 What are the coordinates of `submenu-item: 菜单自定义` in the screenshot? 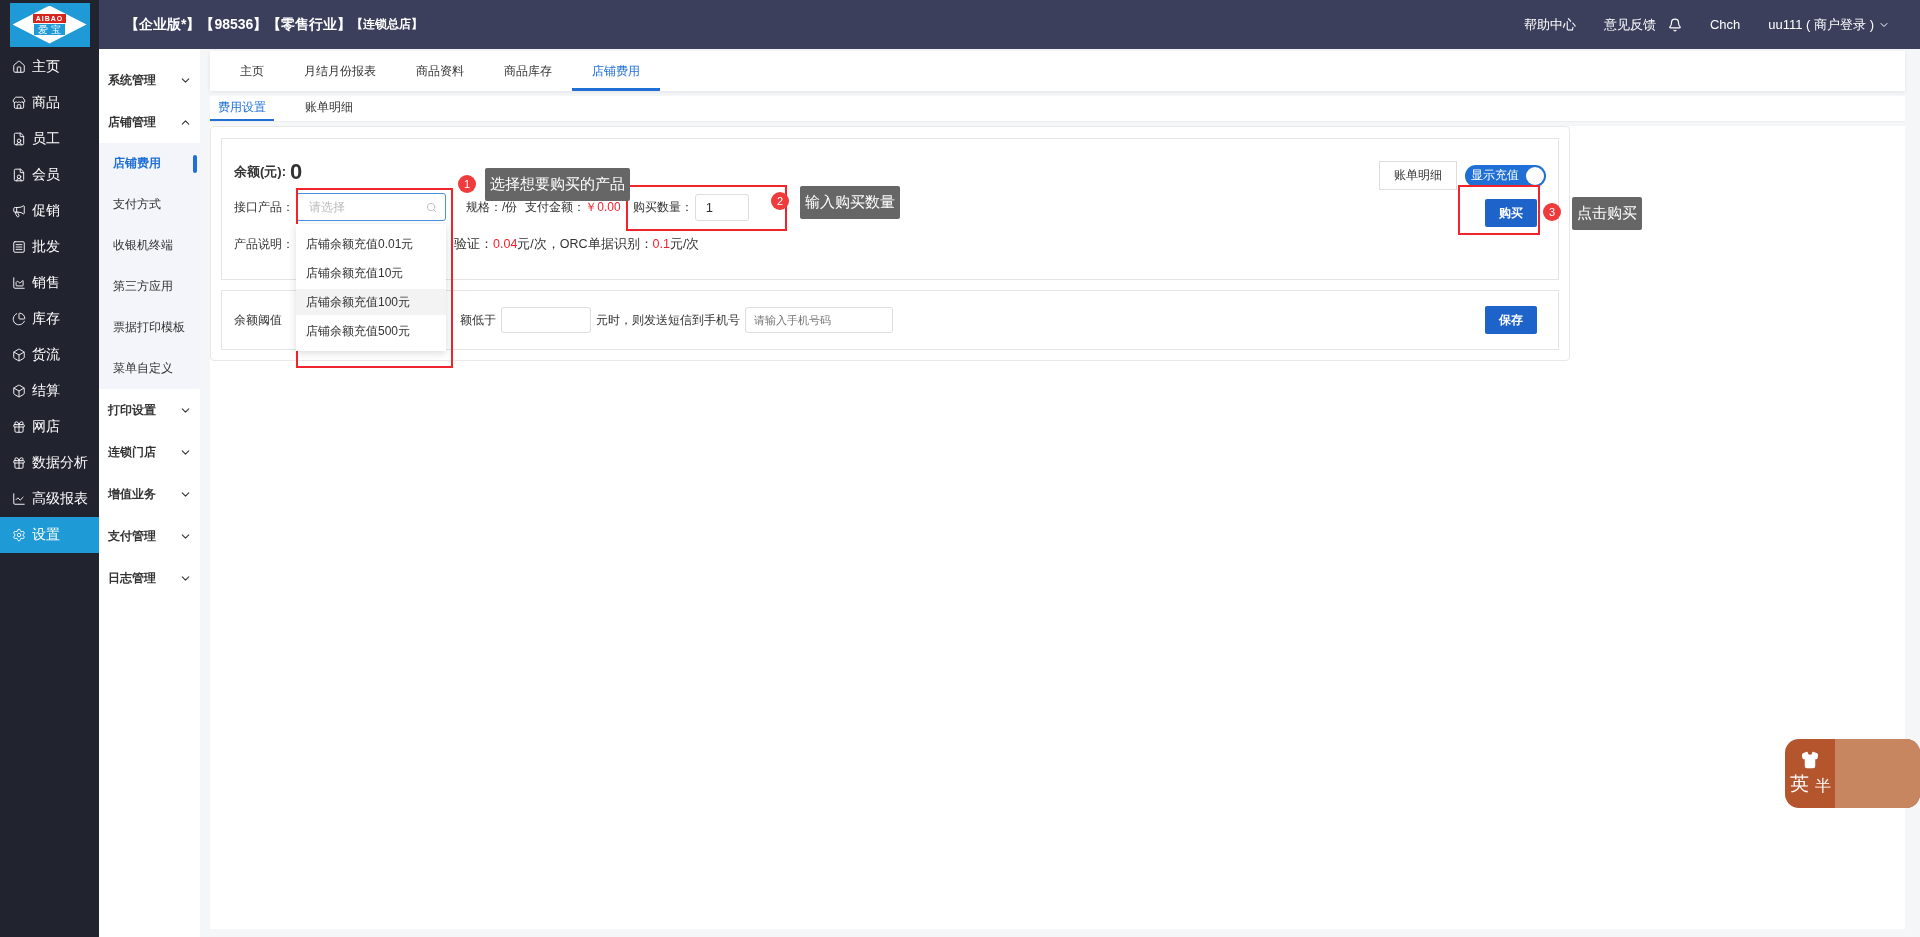 It's located at (149, 368).